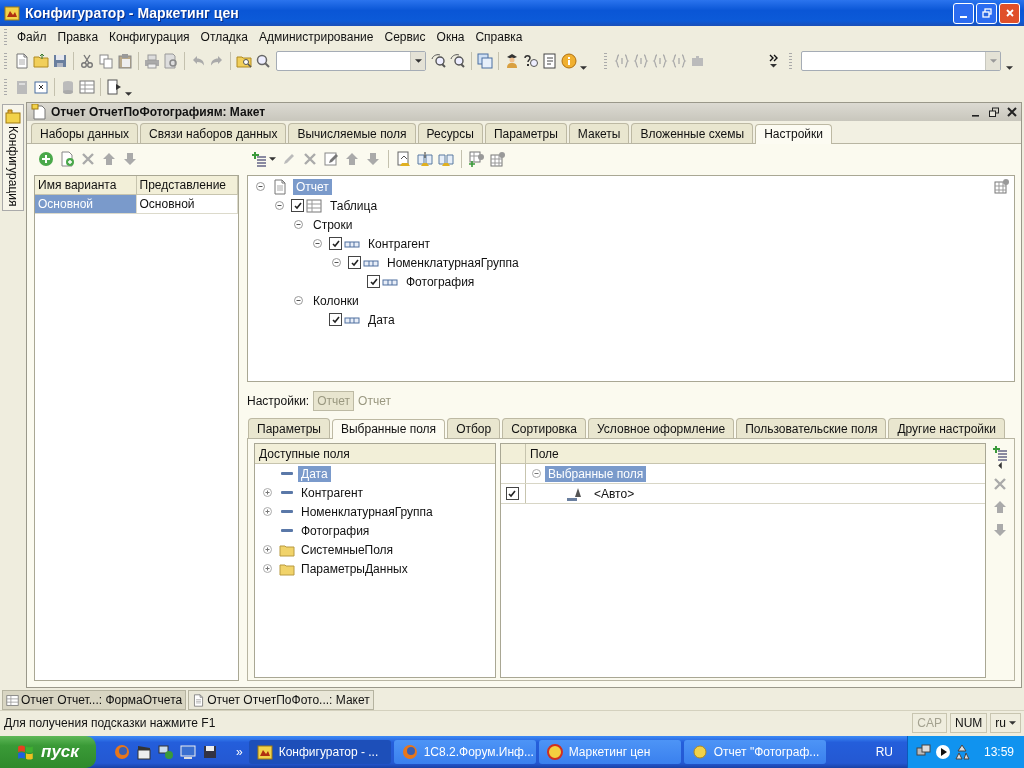 This screenshot has width=1024, height=768. I want to click on menu-item: Файл, so click(31, 37).